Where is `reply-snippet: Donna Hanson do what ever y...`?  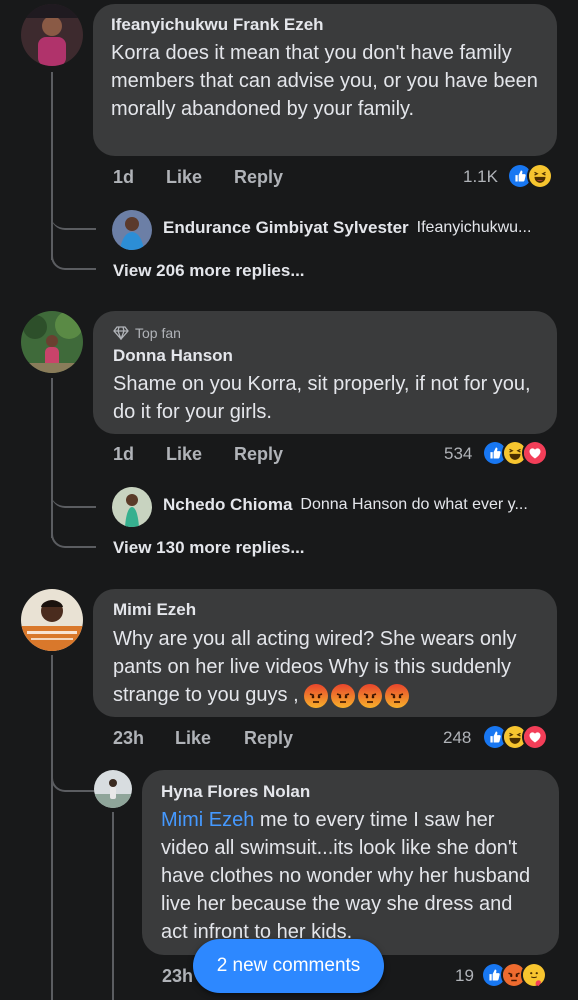 reply-snippet: Donna Hanson do what ever y... is located at coordinates (414, 504).